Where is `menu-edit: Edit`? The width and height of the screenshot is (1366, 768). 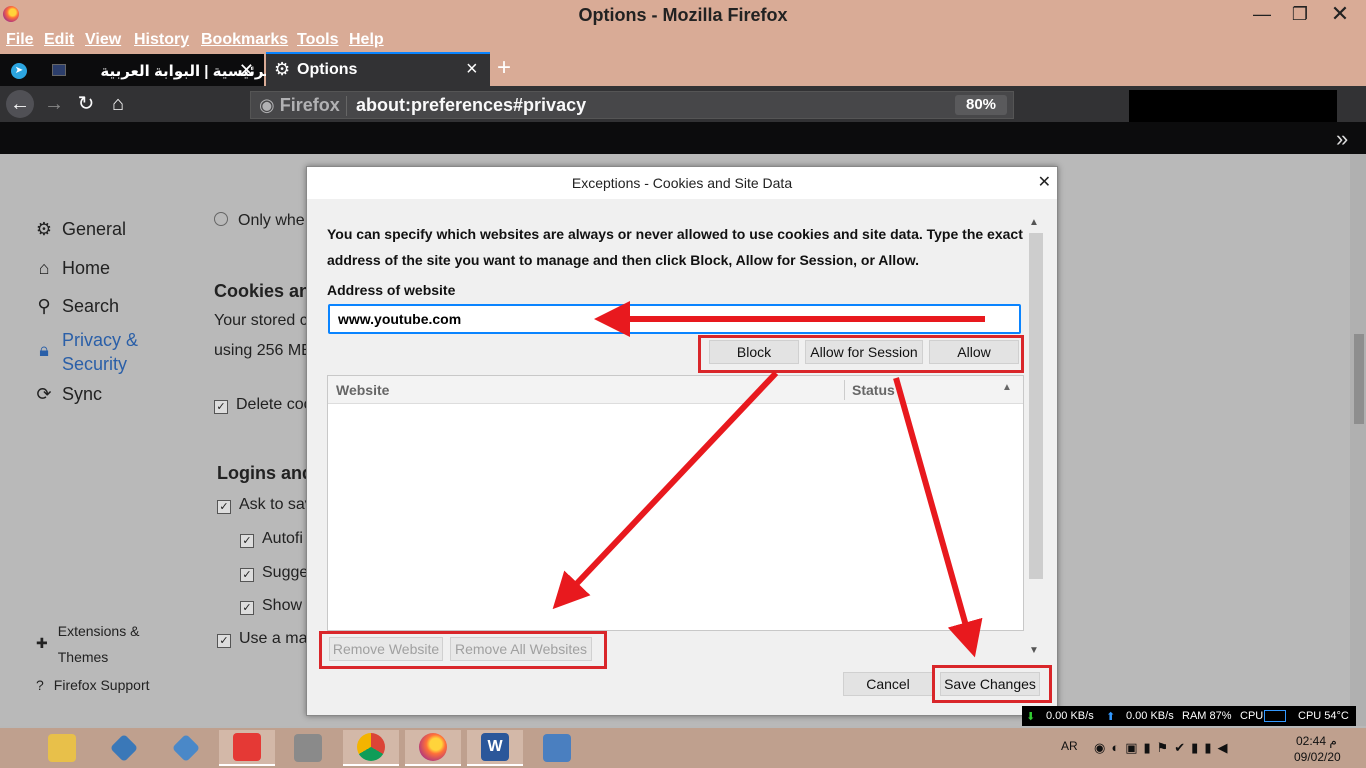
menu-edit: Edit is located at coordinates (59, 40).